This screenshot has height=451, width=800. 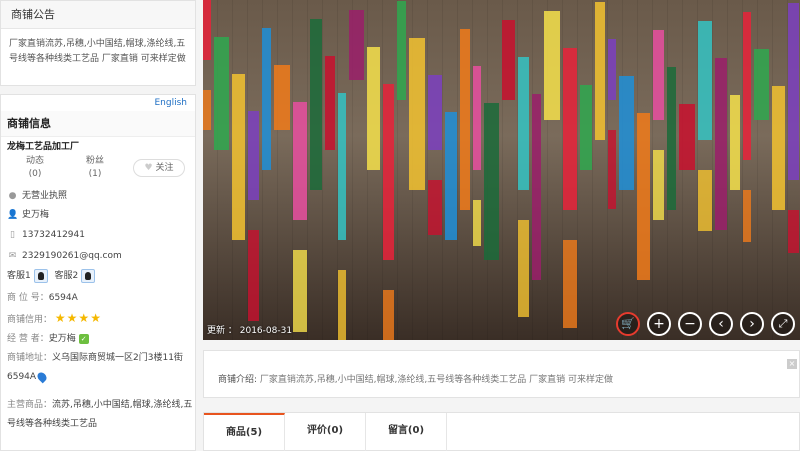 What do you see at coordinates (30, 320) in the screenshot?
I see `credit-label: 商铺信用：` at bounding box center [30, 320].